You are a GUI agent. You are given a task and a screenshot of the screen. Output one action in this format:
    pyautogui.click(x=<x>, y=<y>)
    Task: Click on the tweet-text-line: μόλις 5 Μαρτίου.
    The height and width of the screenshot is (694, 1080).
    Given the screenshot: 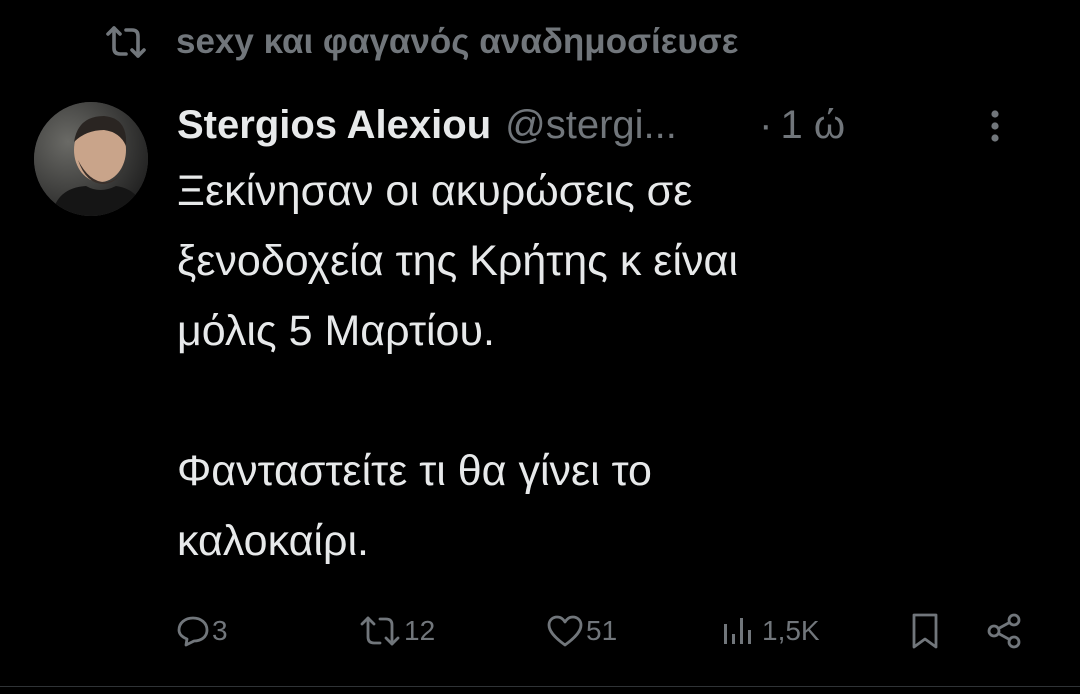 What is the action you would take?
    pyautogui.click(x=336, y=331)
    